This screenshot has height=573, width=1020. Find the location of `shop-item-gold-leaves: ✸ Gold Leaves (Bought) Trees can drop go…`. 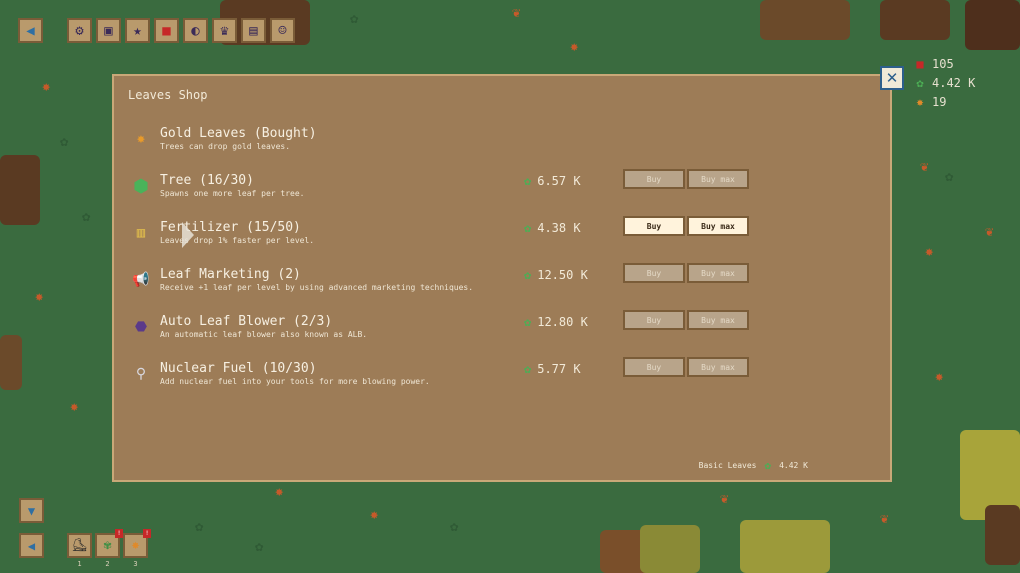

shop-item-gold-leaves: ✸ Gold Leaves (Bought) Trees can drop go… is located at coordinates (442, 146).